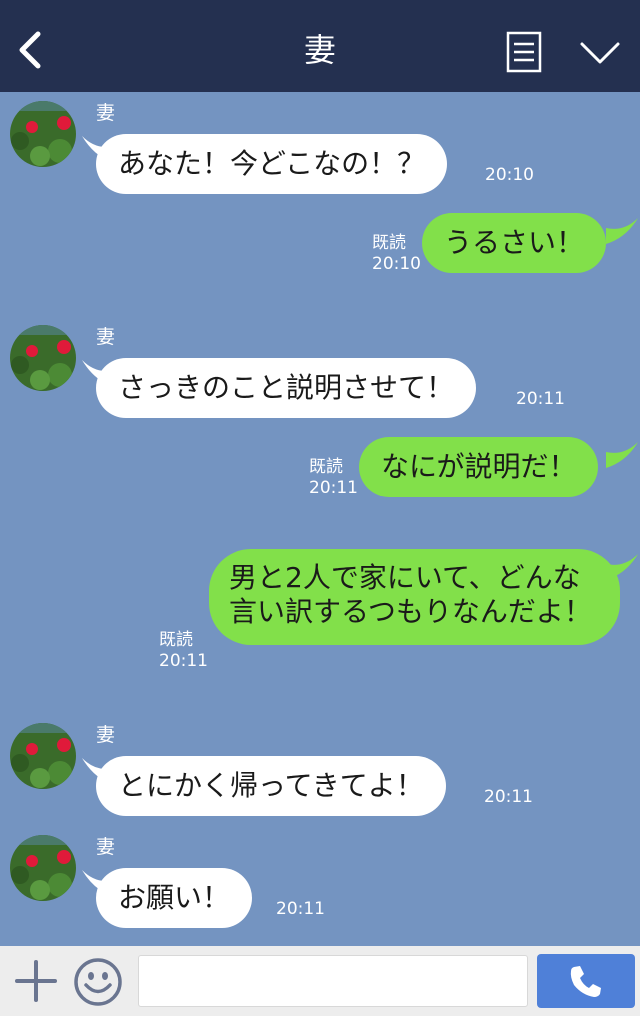 This screenshot has width=640, height=1016. Describe the element at coordinates (286, 388) in the screenshot. I see `incoming-message-bubble: さっきのこと説明させて！` at that location.